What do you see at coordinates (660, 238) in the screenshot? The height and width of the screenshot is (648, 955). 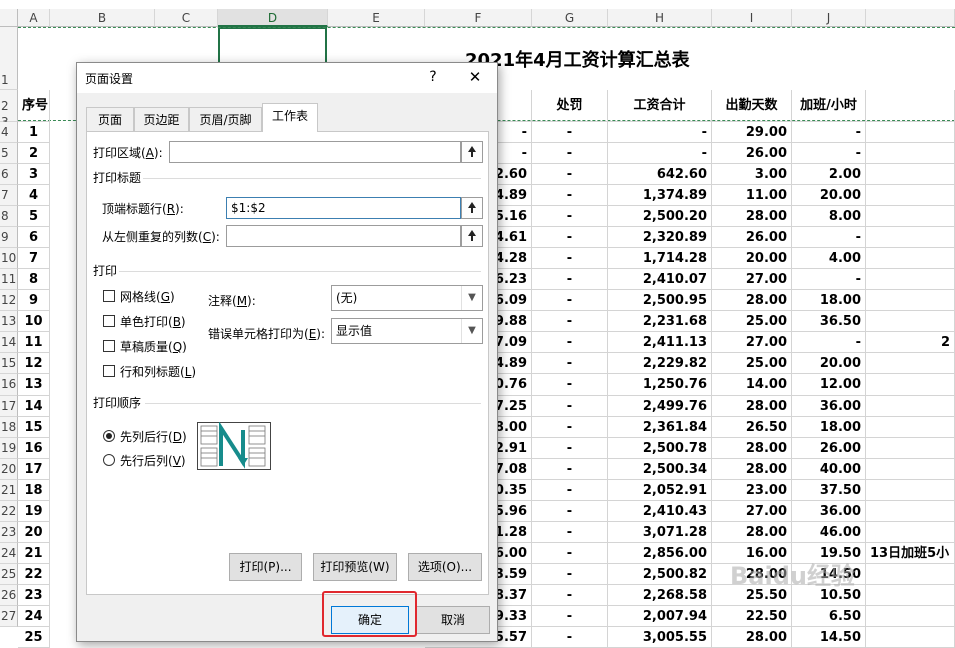 I see `total-cell: 2,320.89` at bounding box center [660, 238].